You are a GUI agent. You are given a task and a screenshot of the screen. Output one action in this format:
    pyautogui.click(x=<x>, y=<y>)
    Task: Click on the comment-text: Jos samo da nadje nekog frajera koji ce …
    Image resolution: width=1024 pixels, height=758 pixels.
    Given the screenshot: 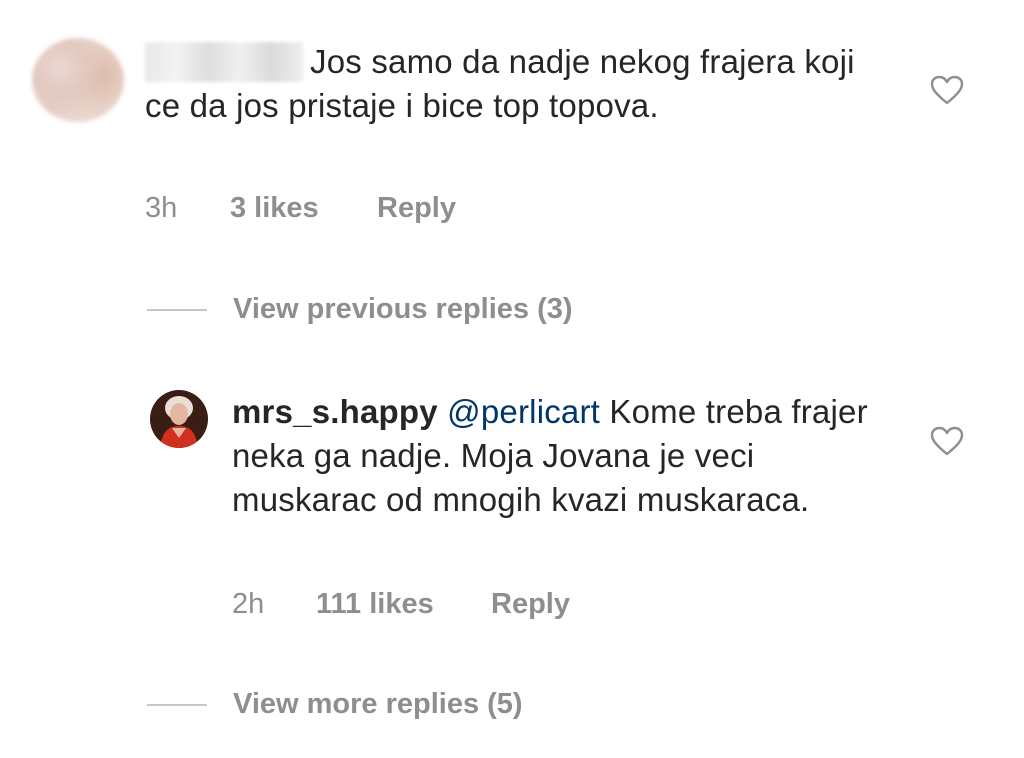 What is the action you would take?
    pyautogui.click(x=500, y=83)
    